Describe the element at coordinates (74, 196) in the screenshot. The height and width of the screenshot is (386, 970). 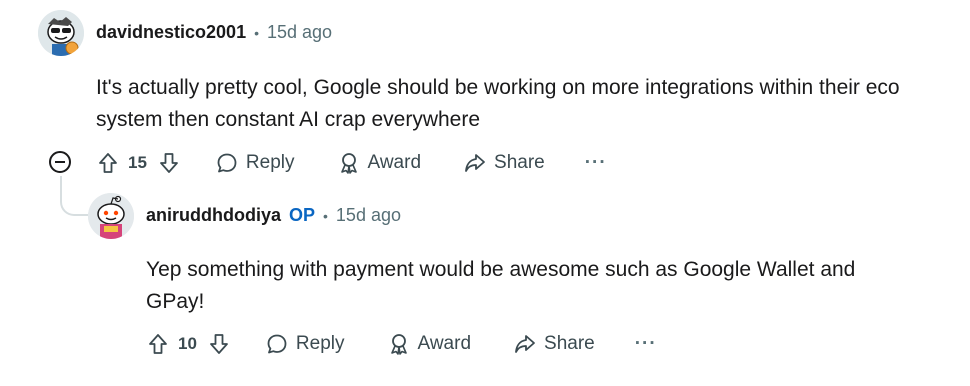
I see `thread-line` at that location.